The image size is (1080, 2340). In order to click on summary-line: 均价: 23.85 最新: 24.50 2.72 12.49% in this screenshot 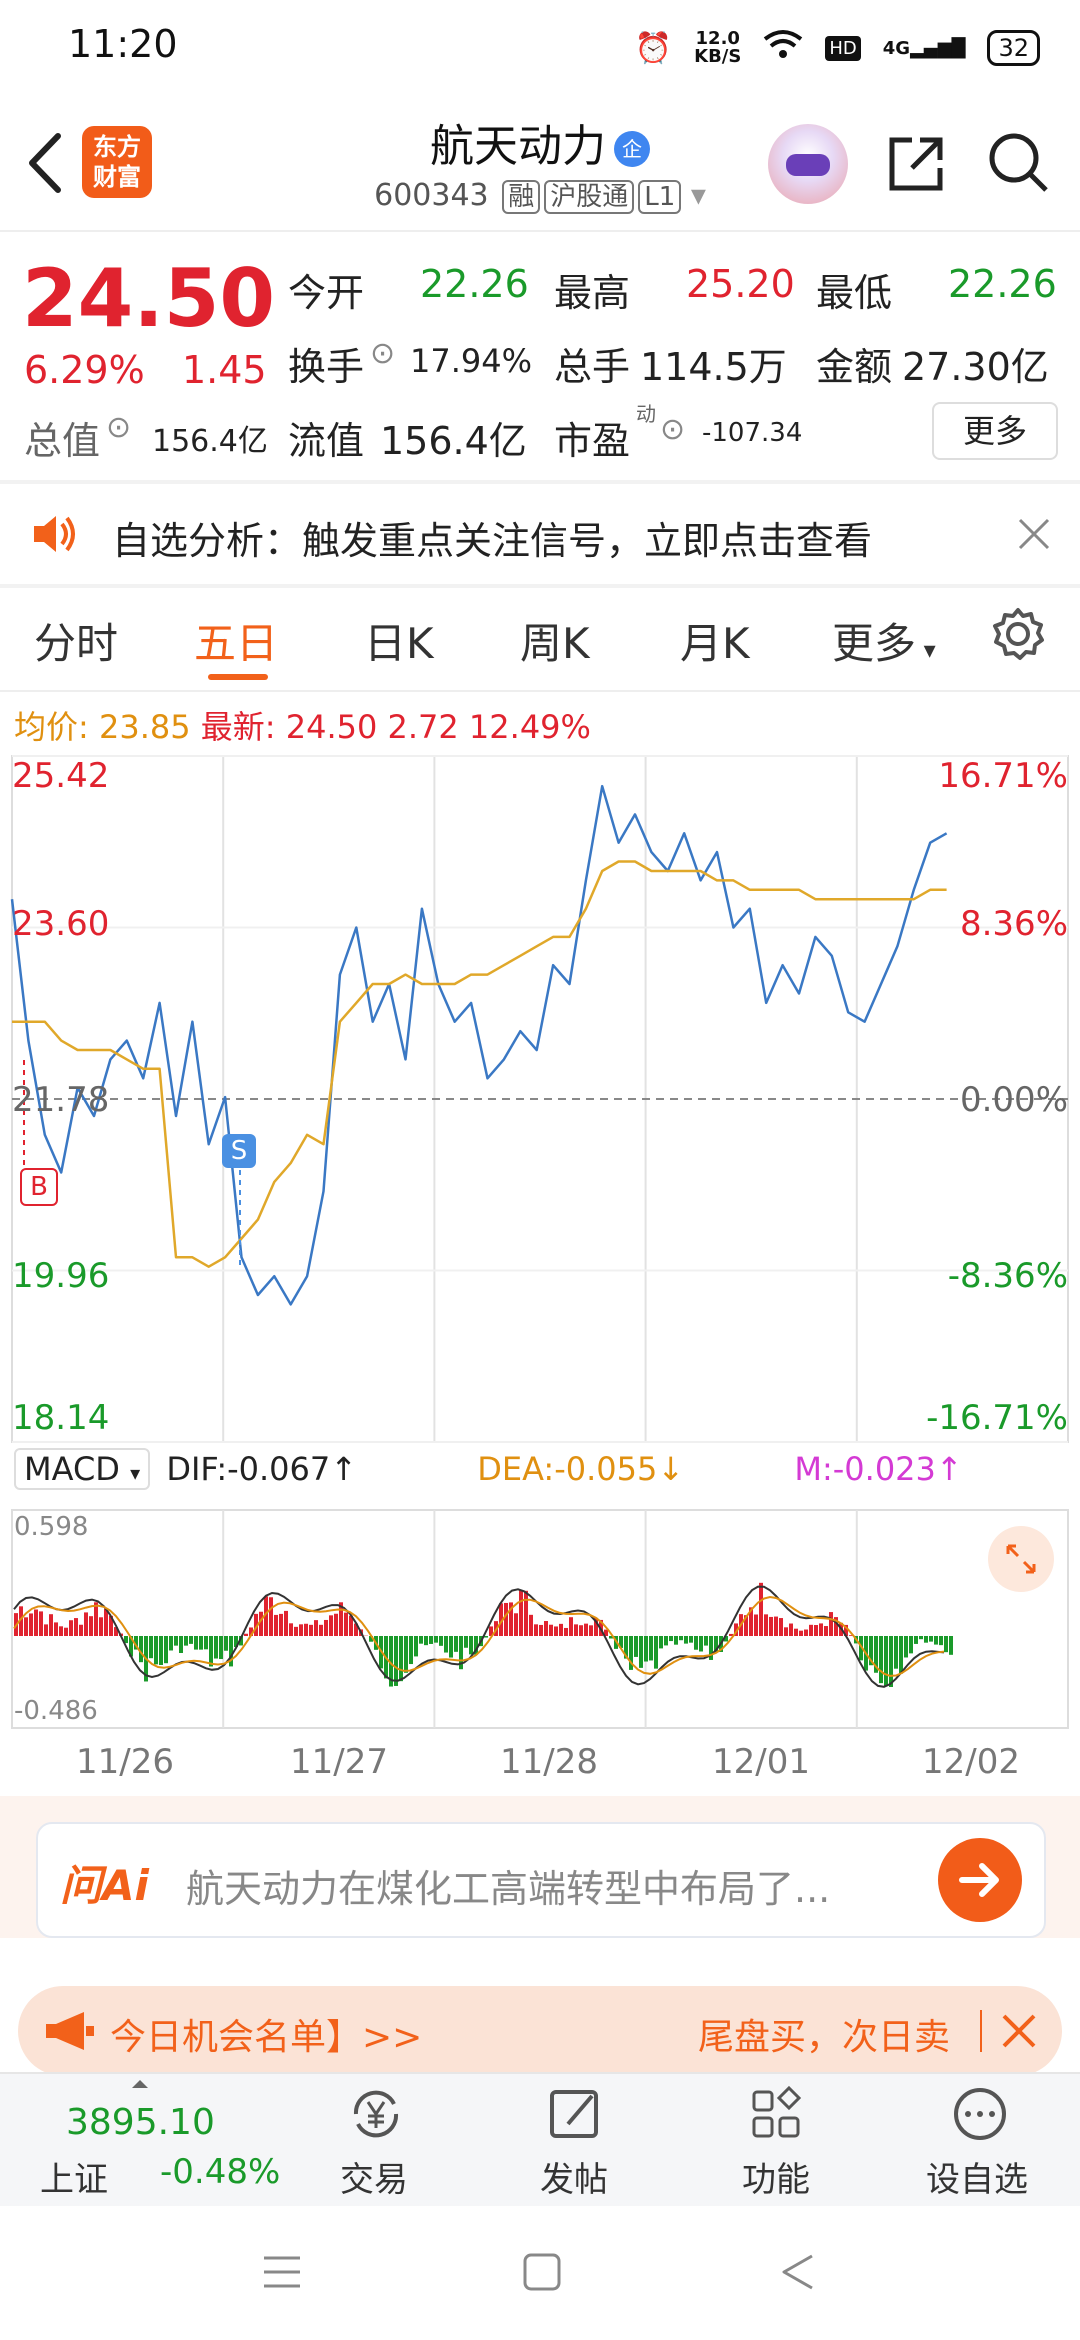, I will do `click(302, 725)`.